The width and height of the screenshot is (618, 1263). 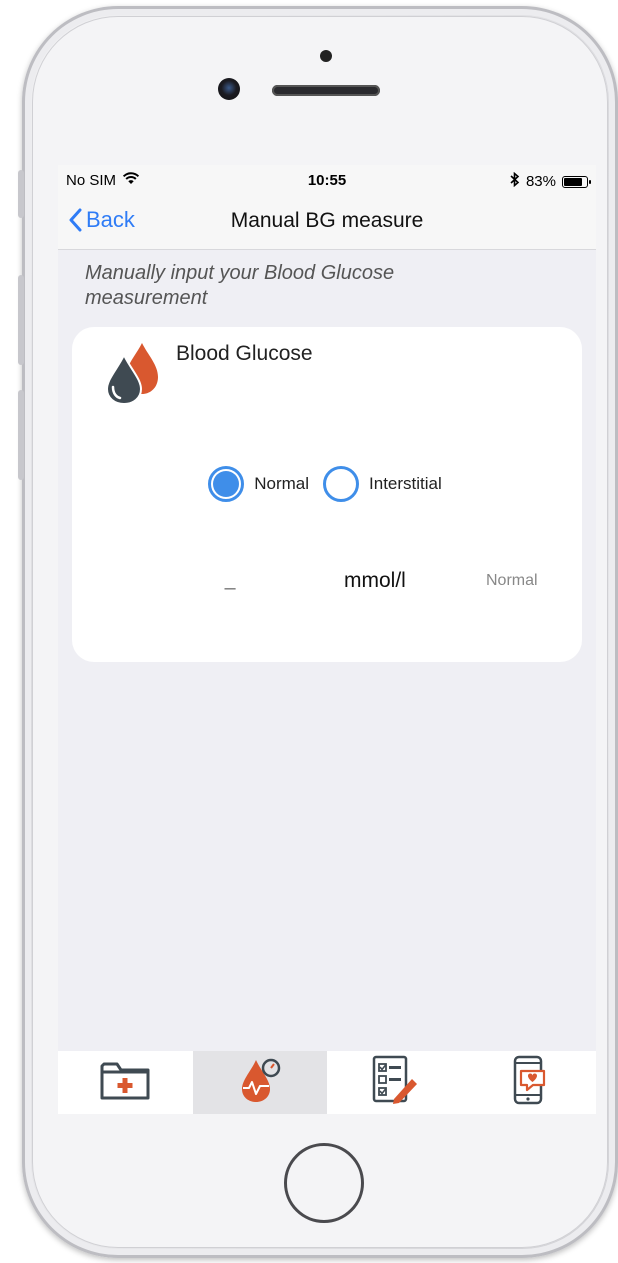 I want to click on tab-checklist, so click(x=394, y=1082).